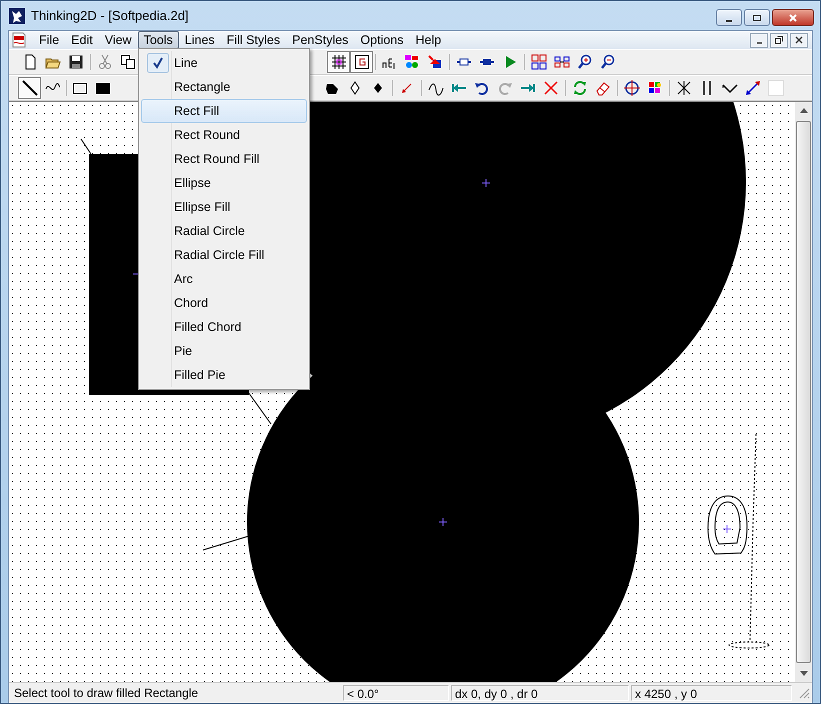 This screenshot has width=821, height=704. Describe the element at coordinates (217, 159) in the screenshot. I see `menu-option-label: Rect Round Fill` at that location.